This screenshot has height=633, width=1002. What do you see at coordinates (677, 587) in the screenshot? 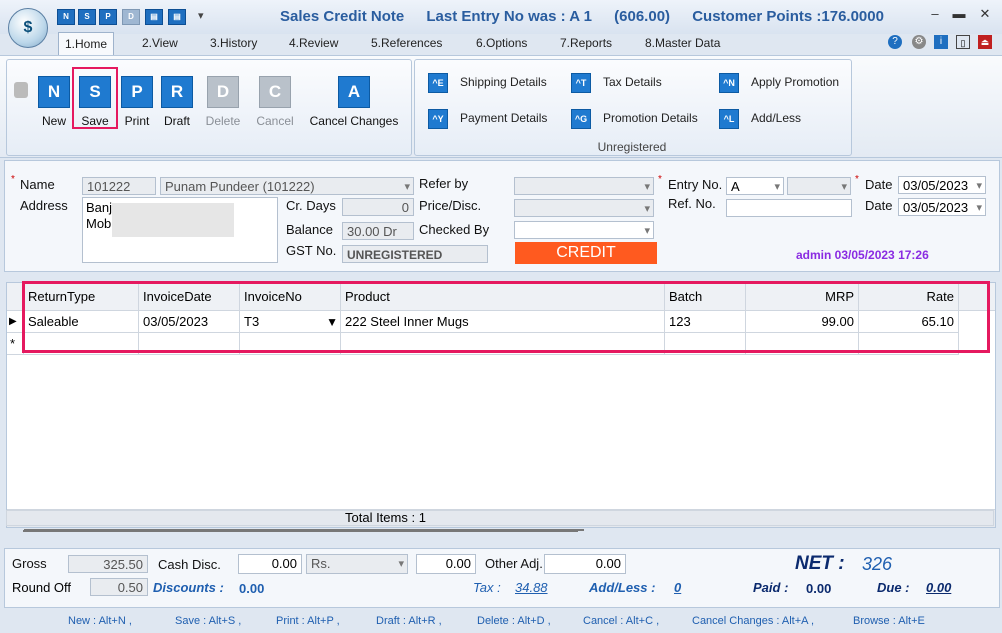
I see `add-less-value-link: 0` at bounding box center [677, 587].